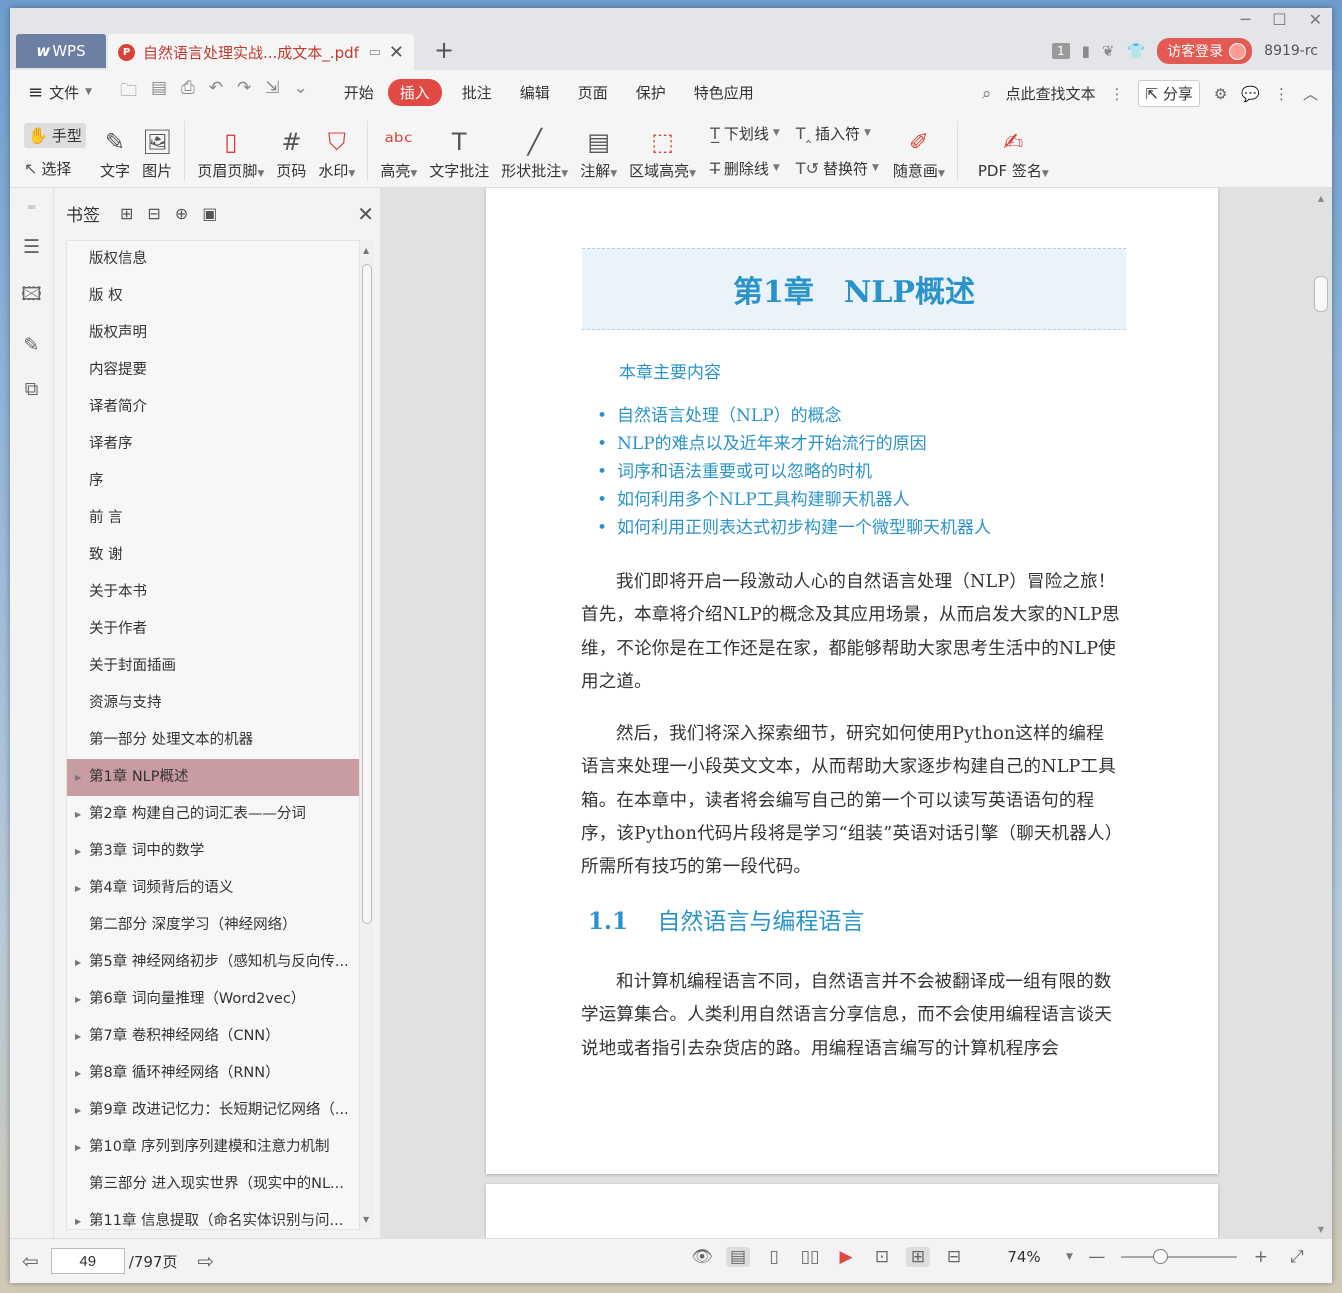 The image size is (1342, 1293). What do you see at coordinates (213, 666) in the screenshot?
I see `bookmark-item: 关于封面插画` at bounding box center [213, 666].